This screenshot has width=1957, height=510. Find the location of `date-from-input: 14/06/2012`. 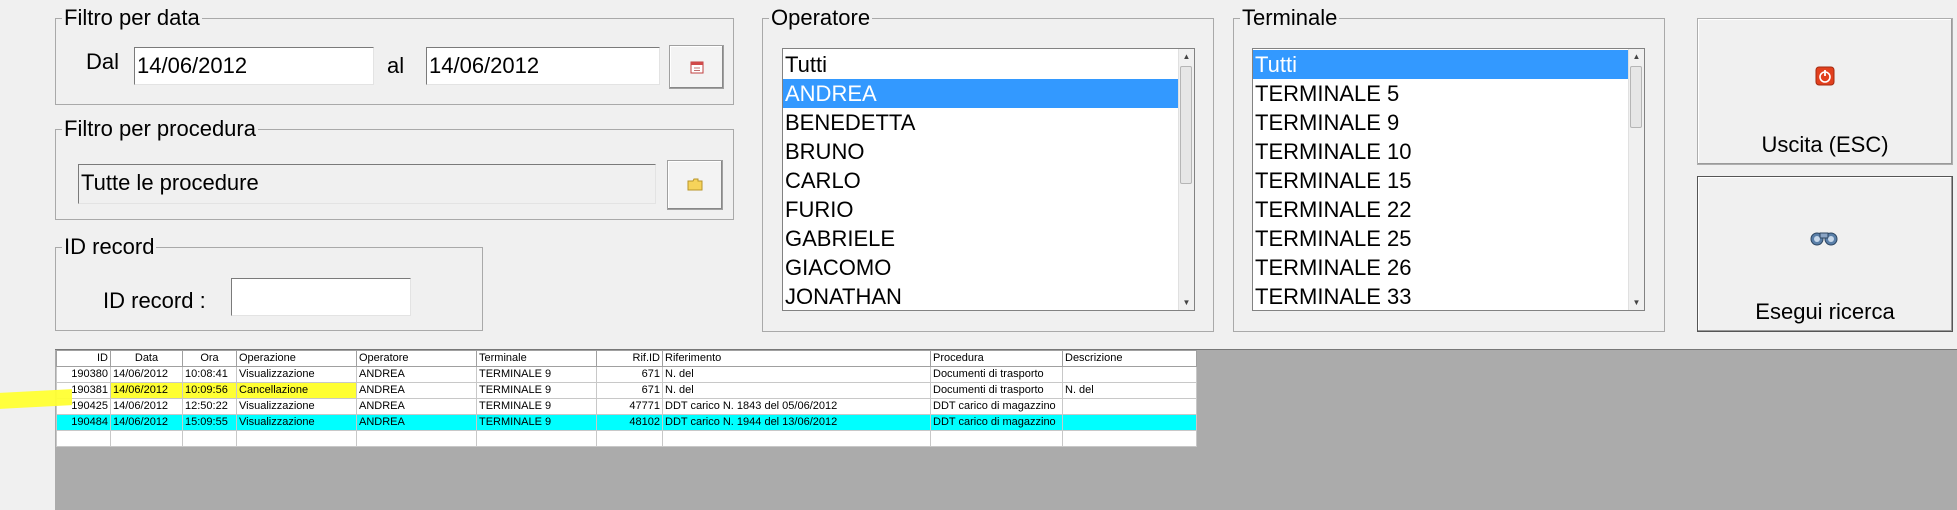

date-from-input: 14/06/2012 is located at coordinates (254, 66).